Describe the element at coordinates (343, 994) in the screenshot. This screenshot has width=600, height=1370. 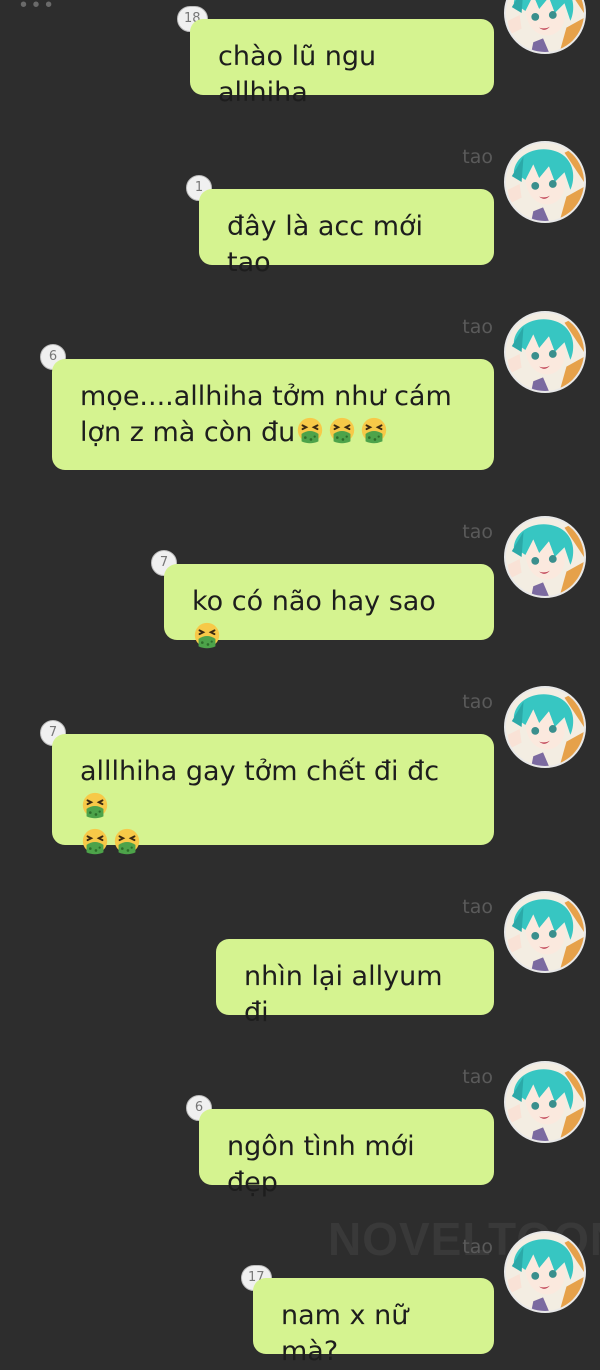
I see `message-text: nhìn lại allyum đi` at that location.